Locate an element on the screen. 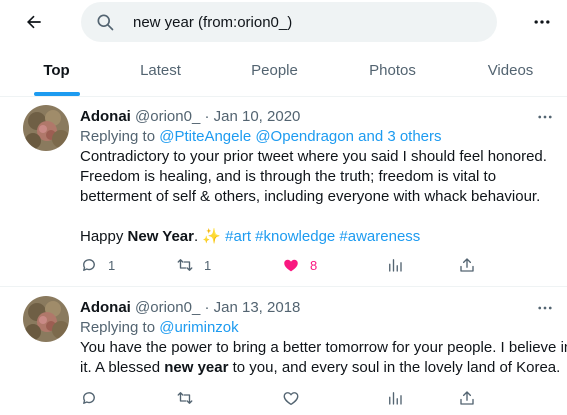 This screenshot has height=415, width=567. search-input is located at coordinates (308, 22).